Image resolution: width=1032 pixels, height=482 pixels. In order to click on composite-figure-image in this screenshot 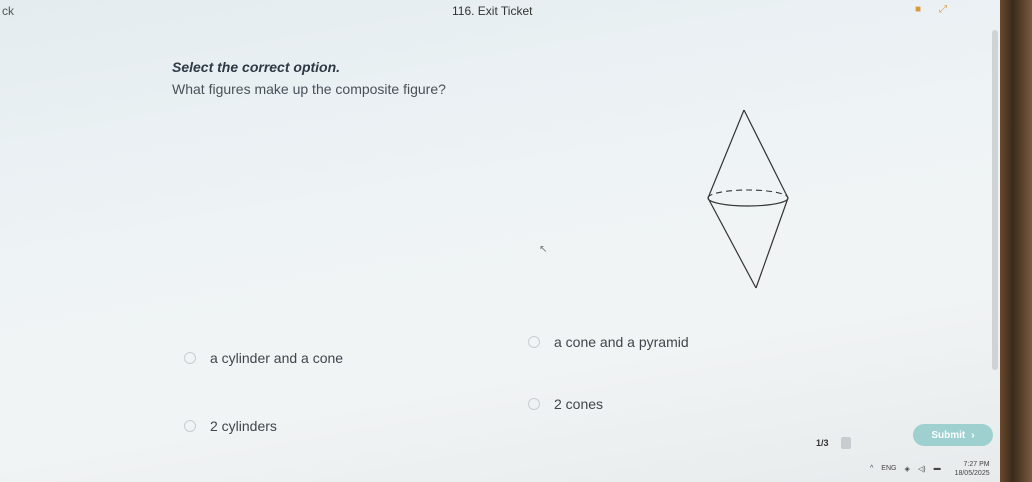, I will do `click(748, 199)`.